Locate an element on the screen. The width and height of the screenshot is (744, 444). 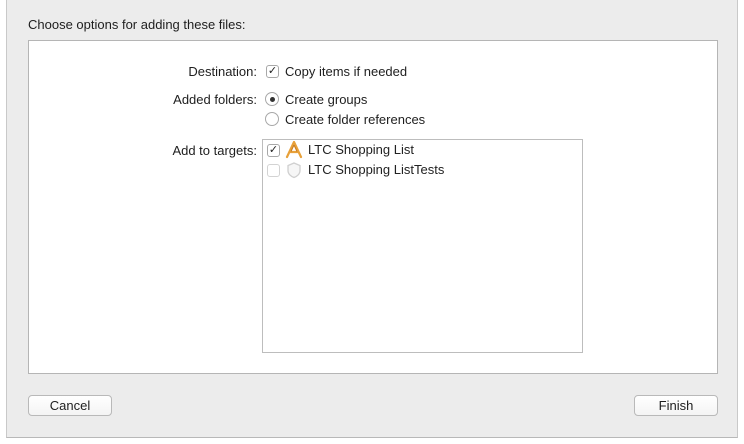
target-label-ltc-shopping-list: LTC Shopping List is located at coordinates (361, 149).